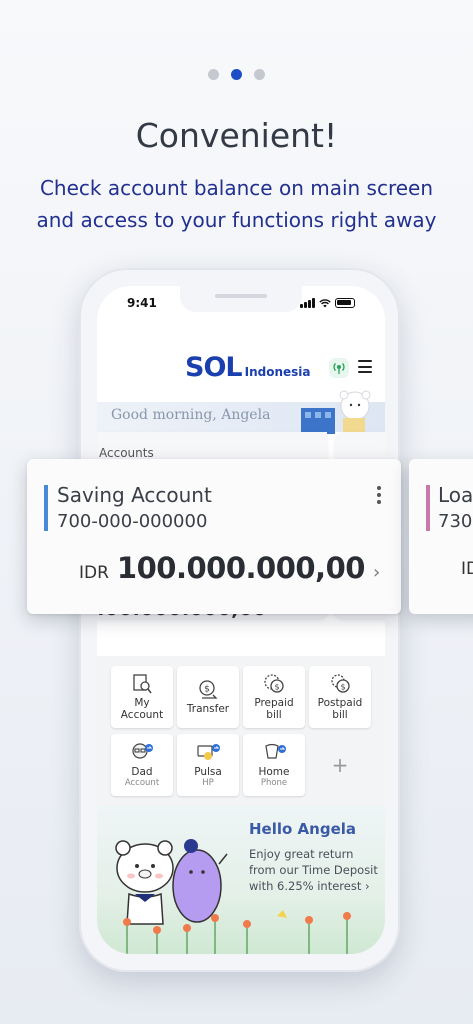 This screenshot has width=473, height=1024. Describe the element at coordinates (142, 750) in the screenshot. I see `dad-avatar-icon` at that location.